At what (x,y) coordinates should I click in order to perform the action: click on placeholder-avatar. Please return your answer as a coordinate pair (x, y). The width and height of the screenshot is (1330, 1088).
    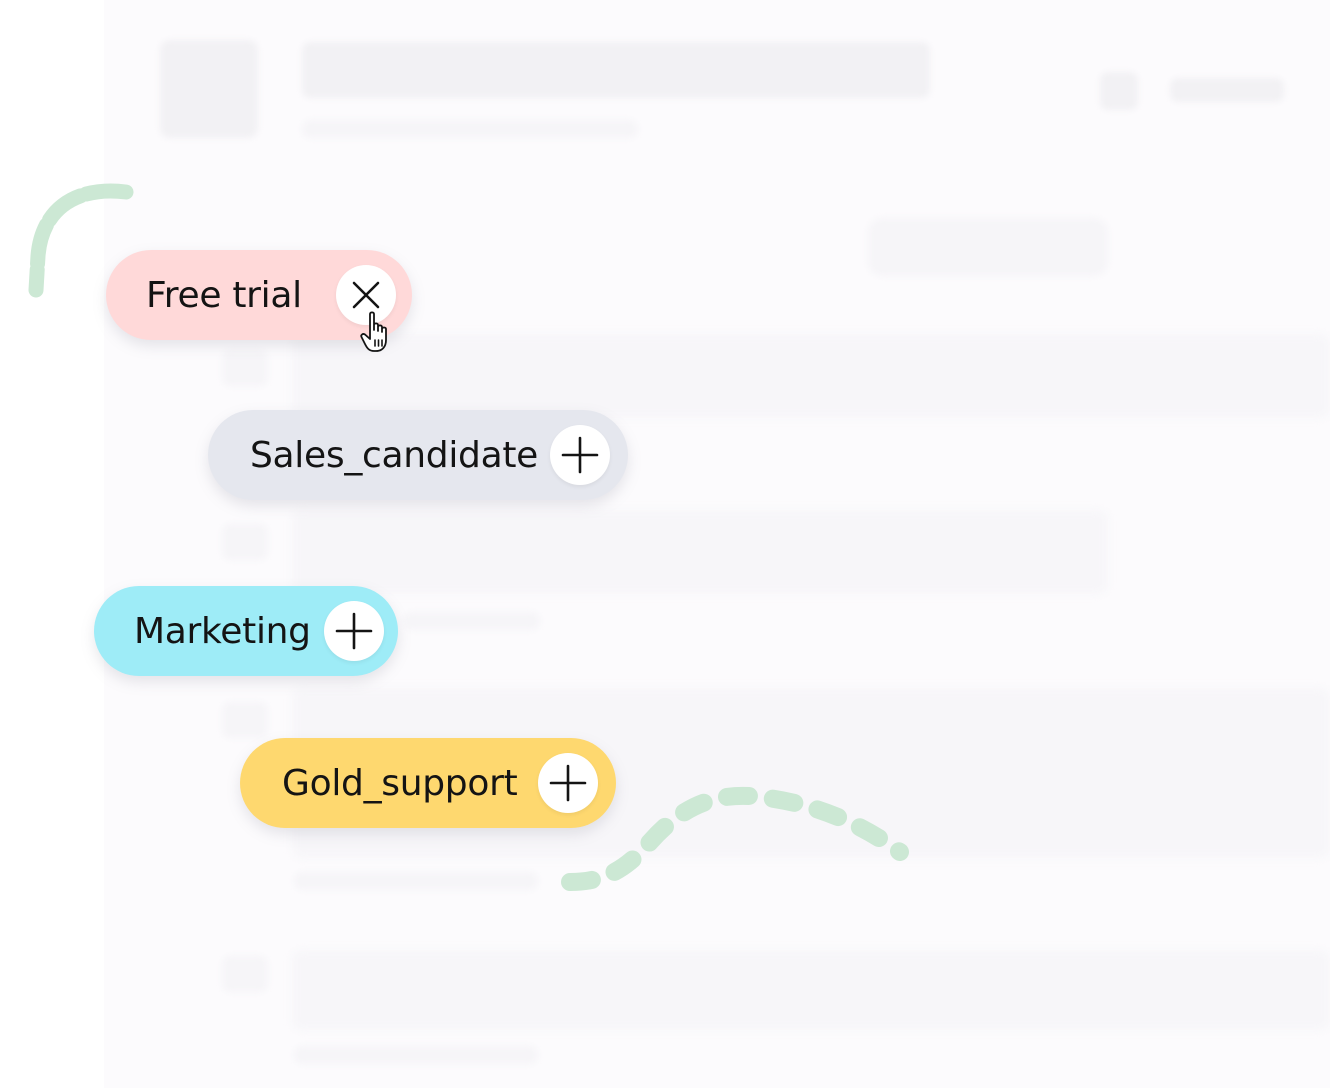
    Looking at the image, I should click on (209, 89).